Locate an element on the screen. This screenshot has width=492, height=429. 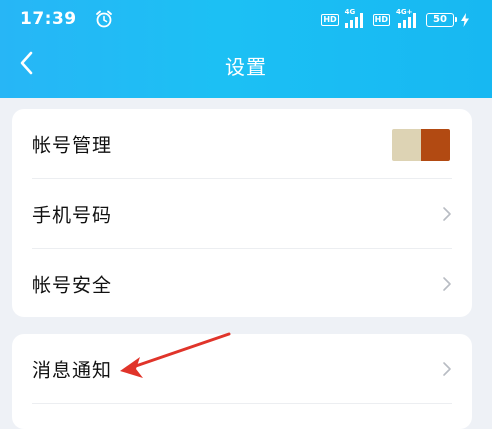
battery-level: 50 is located at coordinates (440, 19).